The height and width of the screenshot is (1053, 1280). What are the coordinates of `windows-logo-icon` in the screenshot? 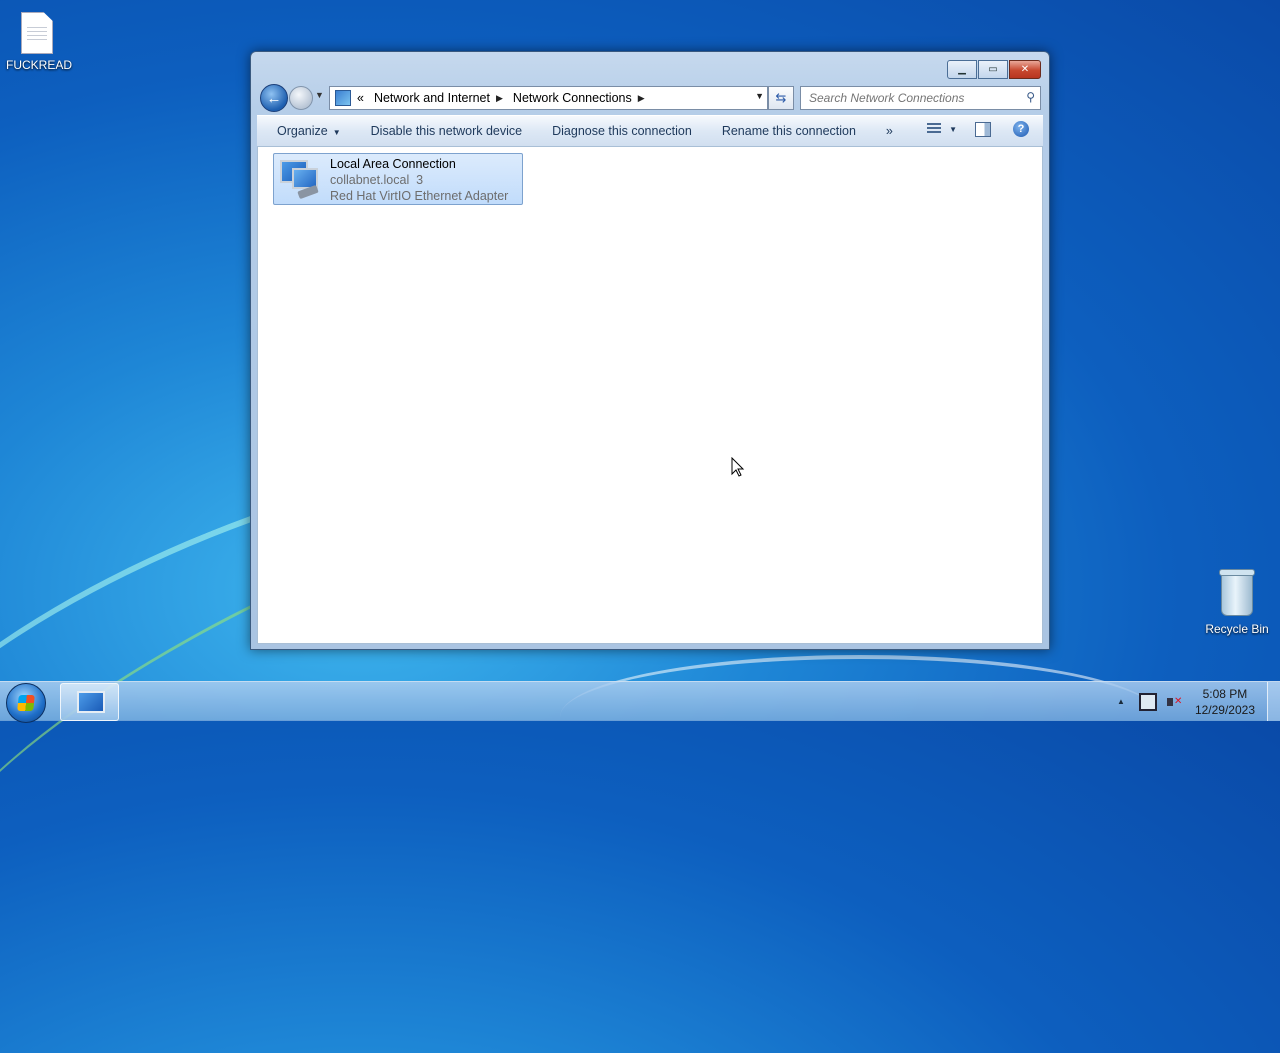 It's located at (26, 703).